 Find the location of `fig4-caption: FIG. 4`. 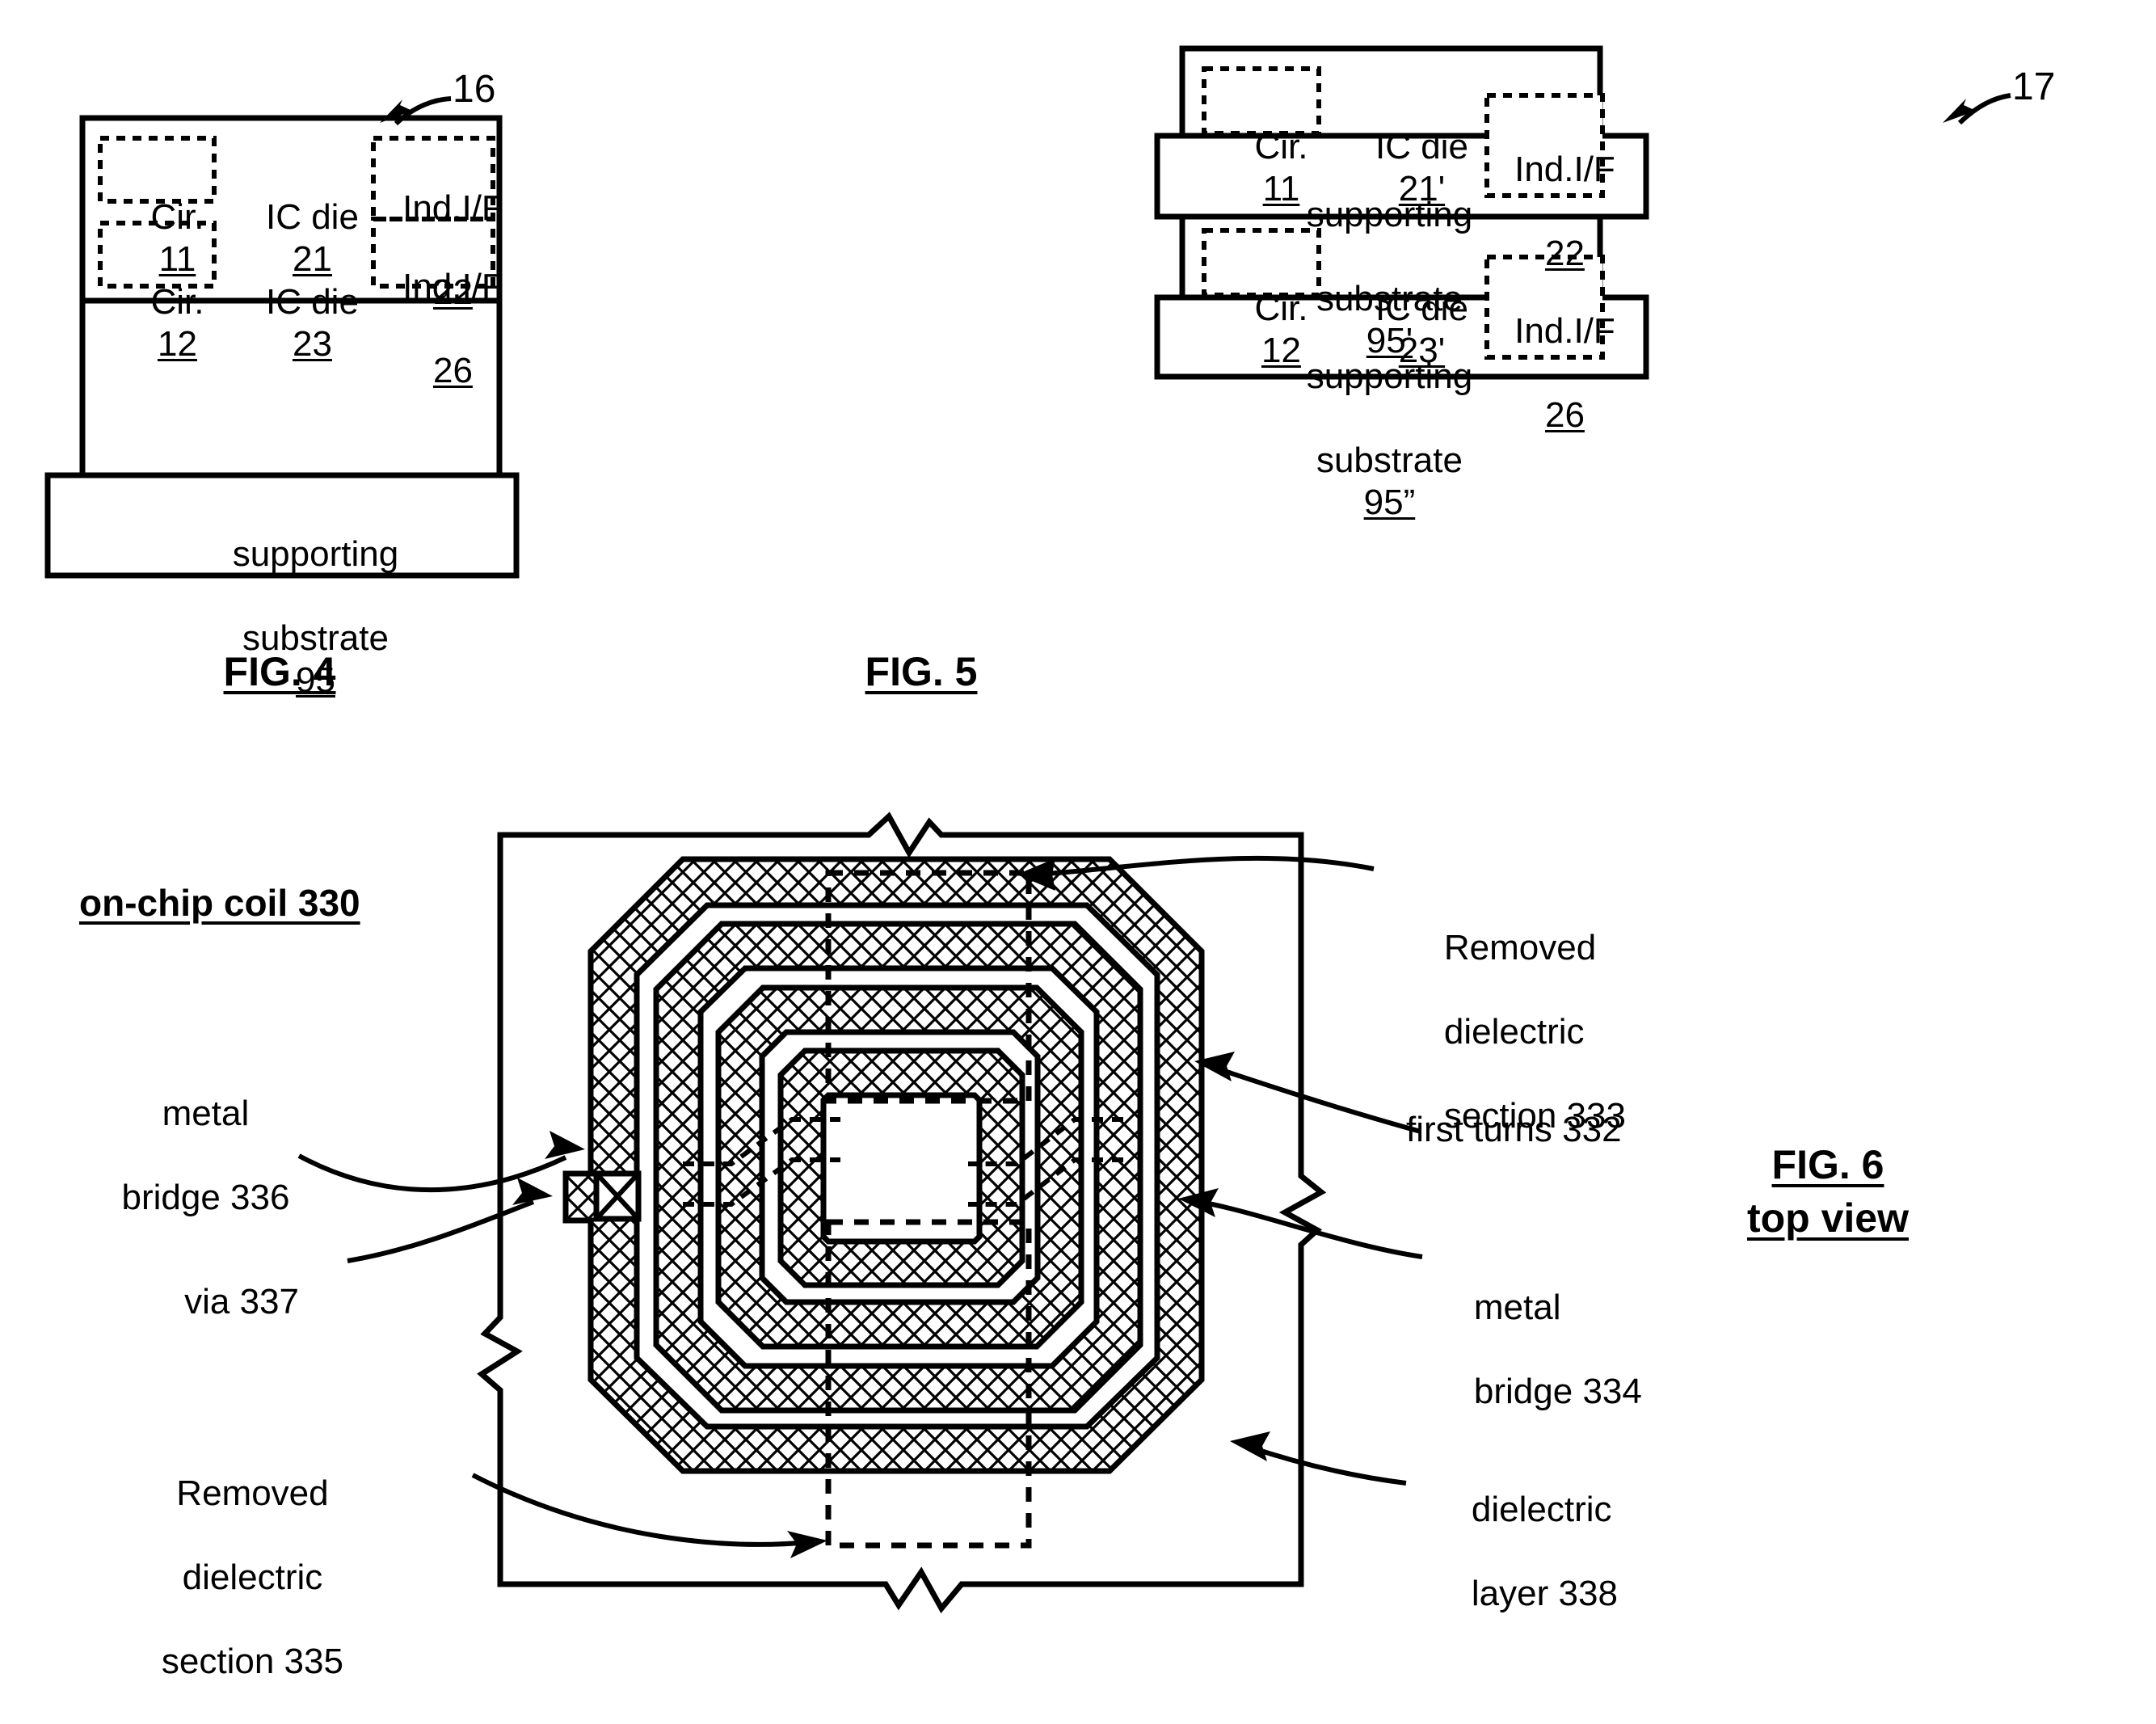

fig4-caption: FIG. 4 is located at coordinates (279, 671).